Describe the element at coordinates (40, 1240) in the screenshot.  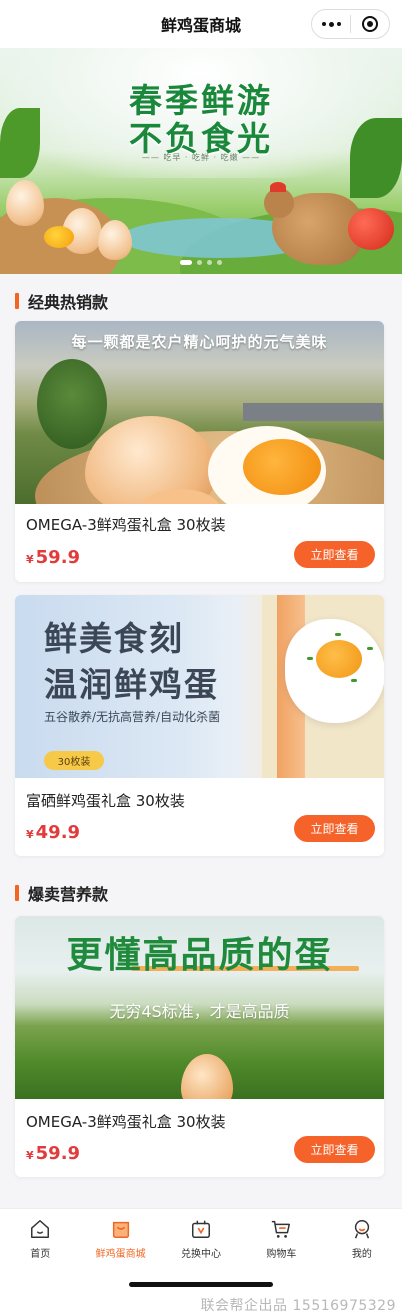
I see `tab-home: 首页` at that location.